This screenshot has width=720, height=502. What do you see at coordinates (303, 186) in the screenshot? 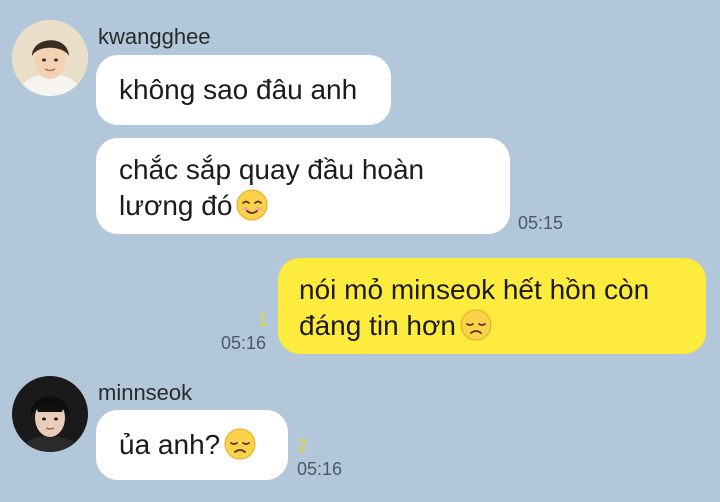
I see `message-bubble: chắc sắp quay đầu hoàn lương đó` at bounding box center [303, 186].